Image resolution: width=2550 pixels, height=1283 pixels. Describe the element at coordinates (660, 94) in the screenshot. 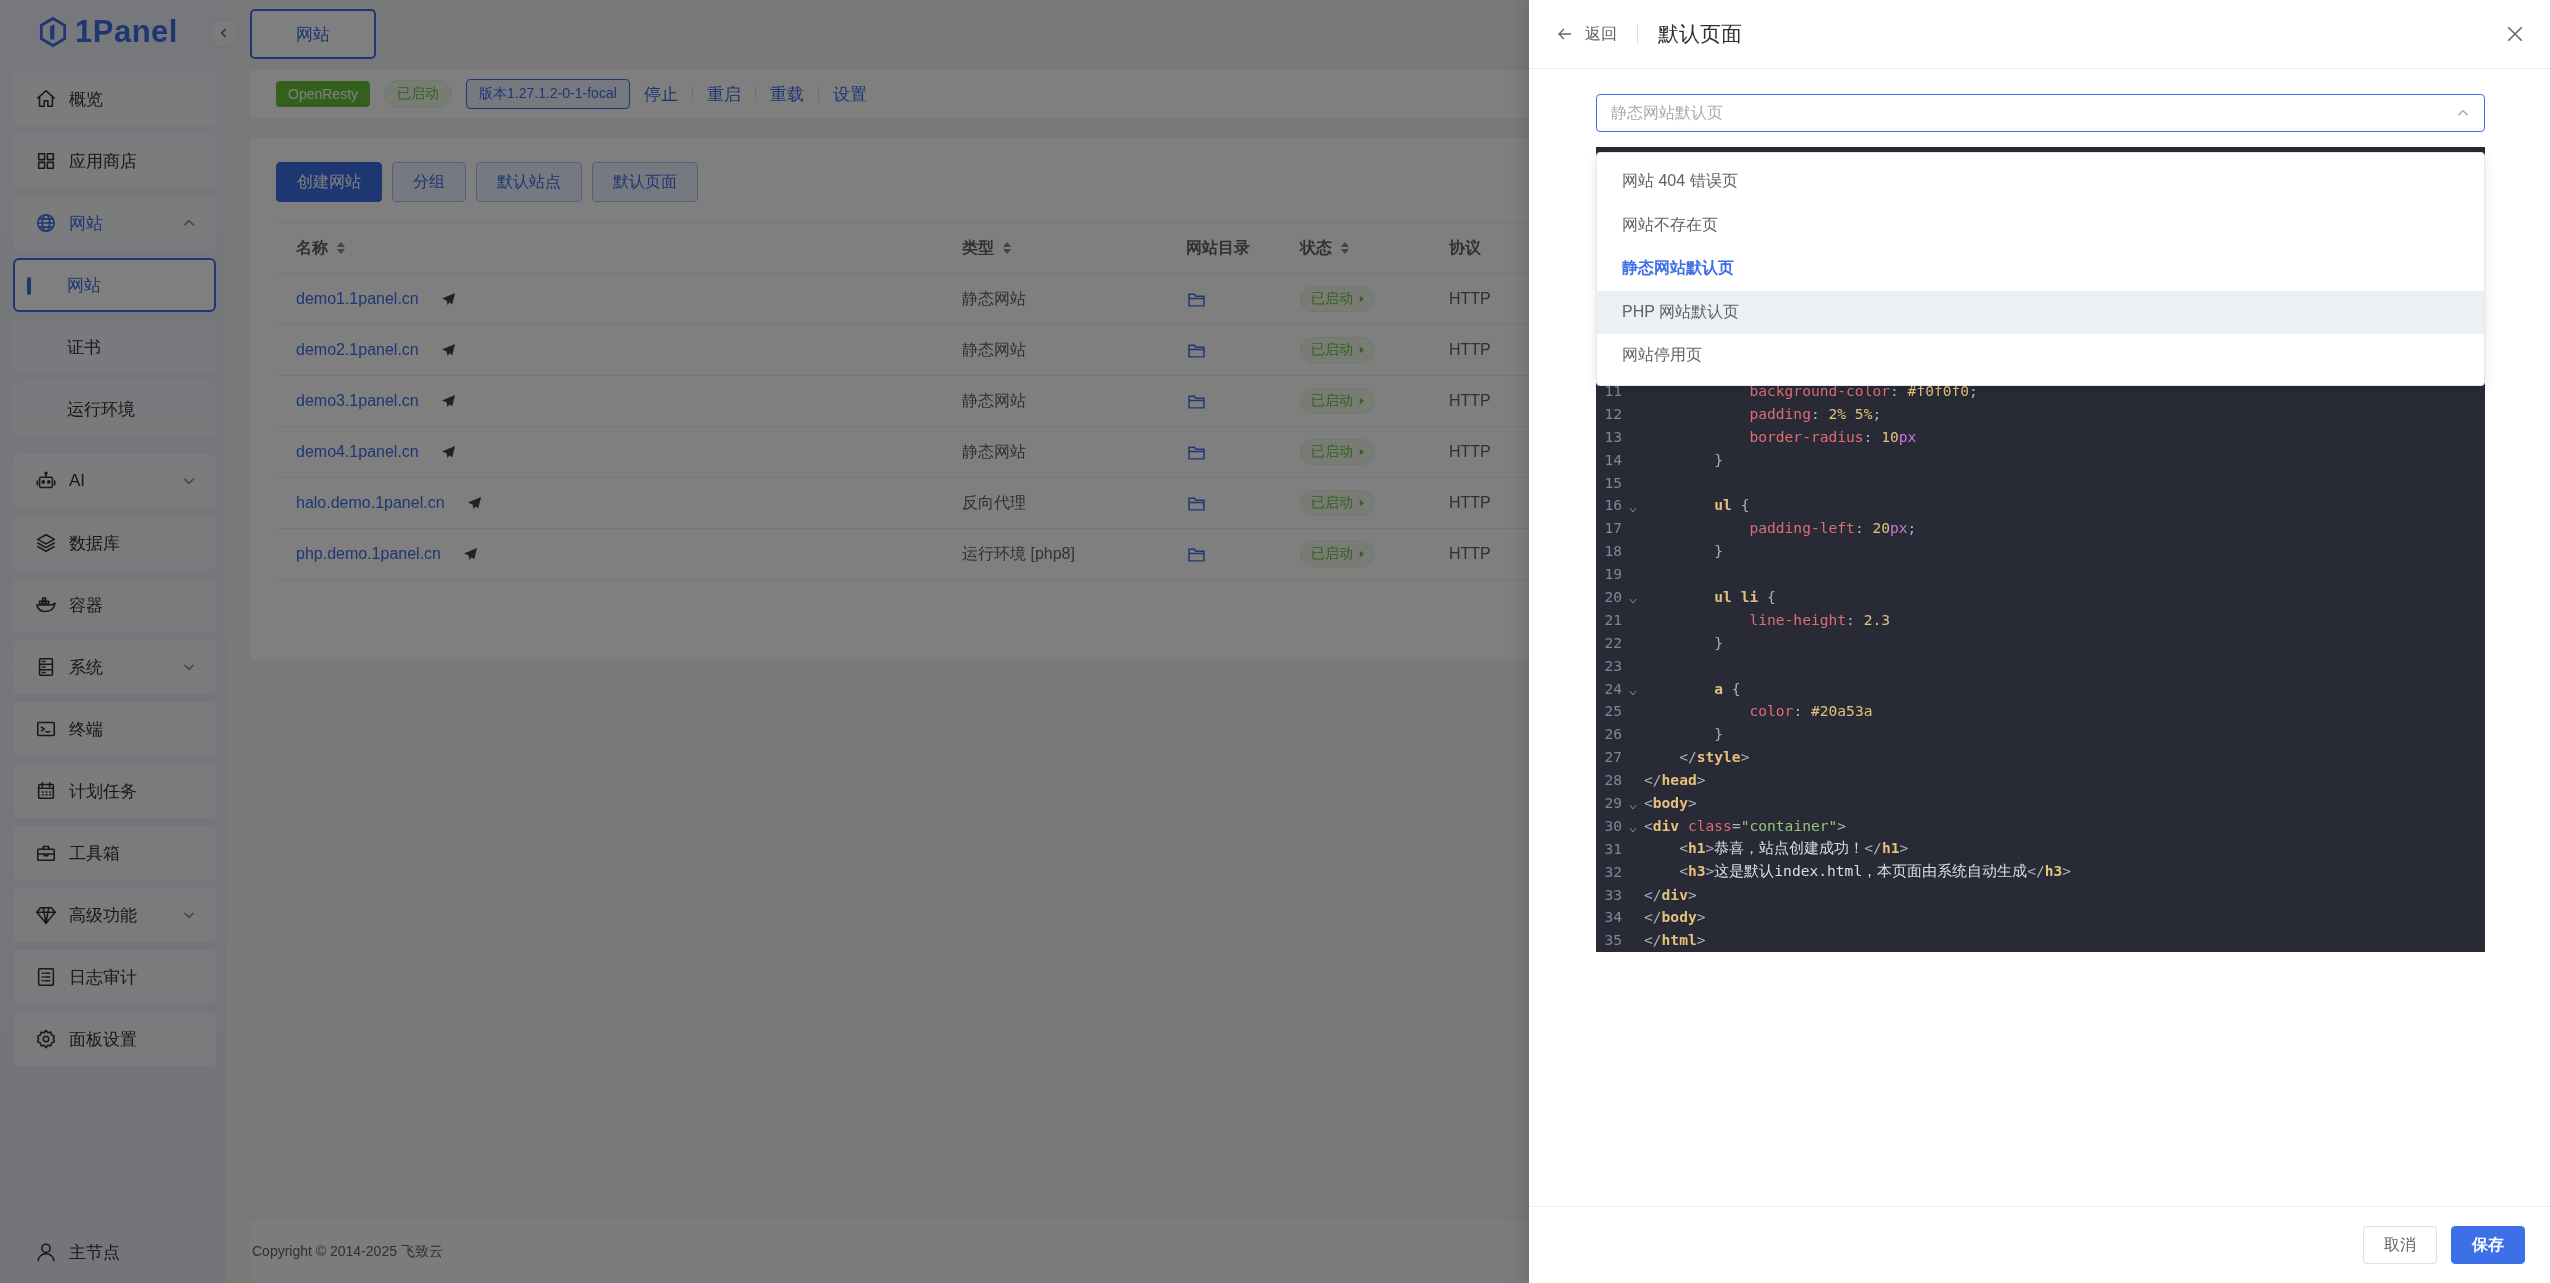

I see `action-link: 停止` at that location.